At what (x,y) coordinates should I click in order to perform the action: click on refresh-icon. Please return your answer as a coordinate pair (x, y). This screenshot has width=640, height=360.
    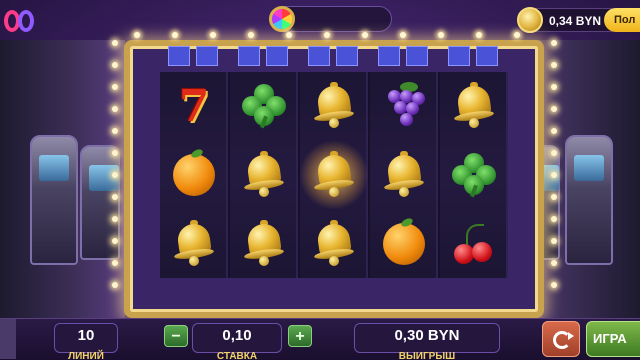
    Looking at the image, I should click on (563, 340).